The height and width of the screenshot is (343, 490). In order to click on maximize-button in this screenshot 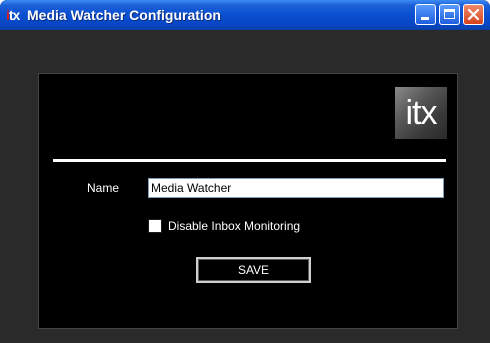, I will do `click(449, 14)`.